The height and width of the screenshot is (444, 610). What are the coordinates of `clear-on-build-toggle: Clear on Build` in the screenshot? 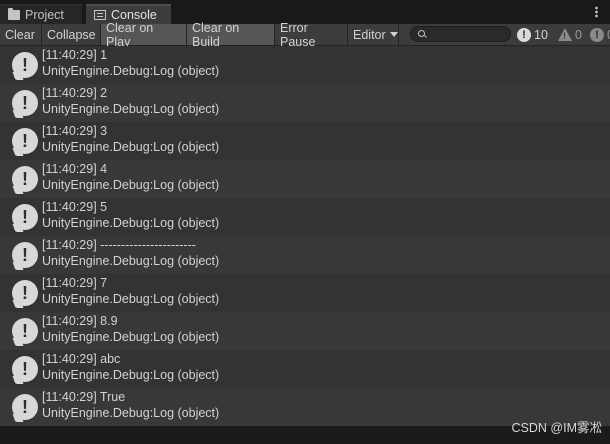 It's located at (231, 35).